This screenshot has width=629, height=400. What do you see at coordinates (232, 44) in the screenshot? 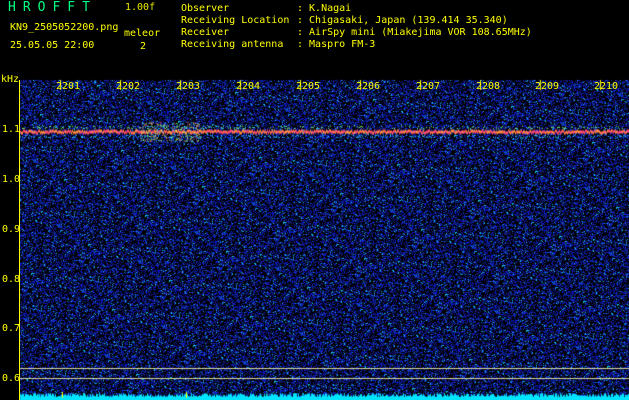
I see `antenna-label: Receiving antenna` at bounding box center [232, 44].